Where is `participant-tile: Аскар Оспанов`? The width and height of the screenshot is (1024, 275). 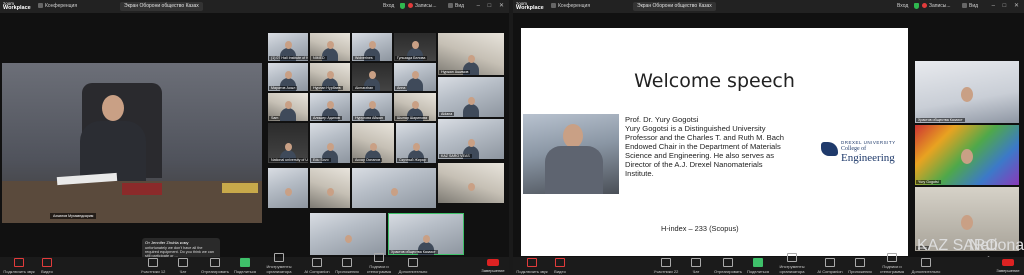
participant-tile: Аскар Оспанов is located at coordinates (373, 143).